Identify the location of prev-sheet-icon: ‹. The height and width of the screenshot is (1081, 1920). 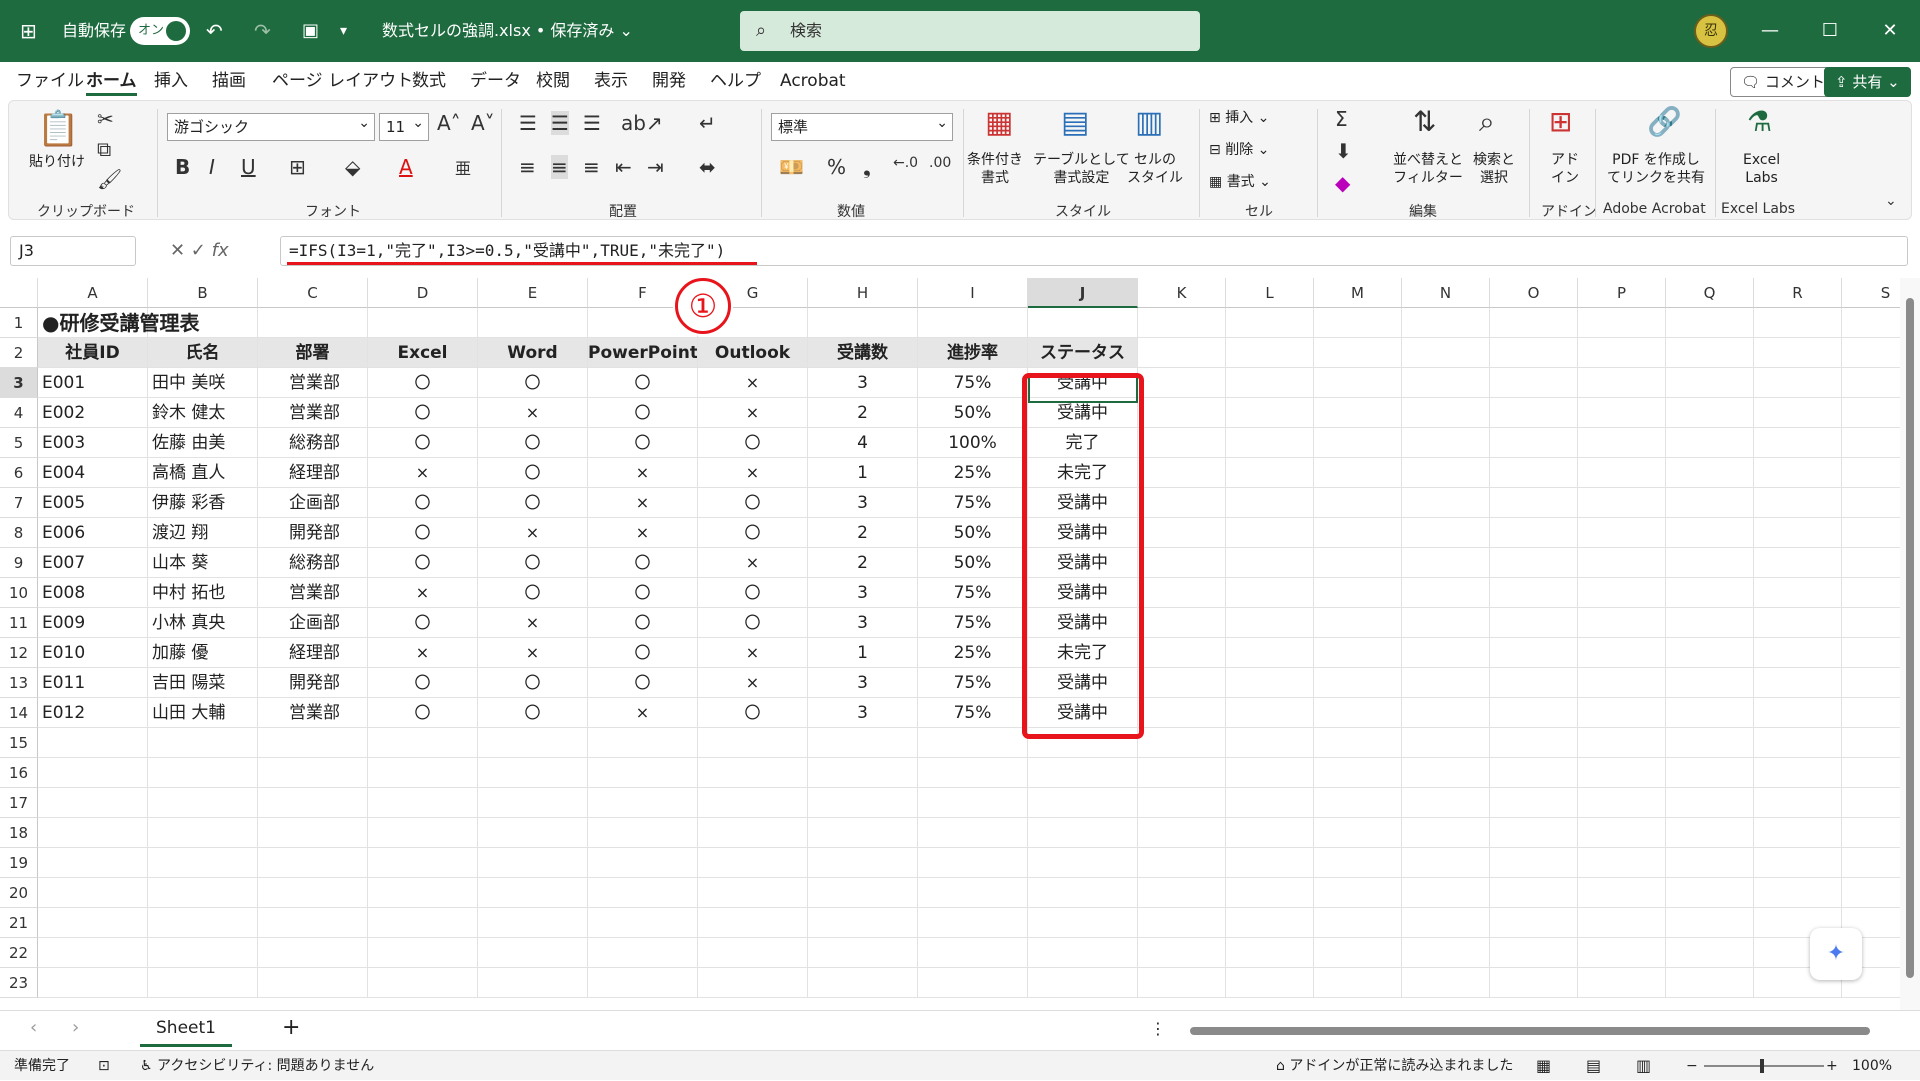
(33, 1027).